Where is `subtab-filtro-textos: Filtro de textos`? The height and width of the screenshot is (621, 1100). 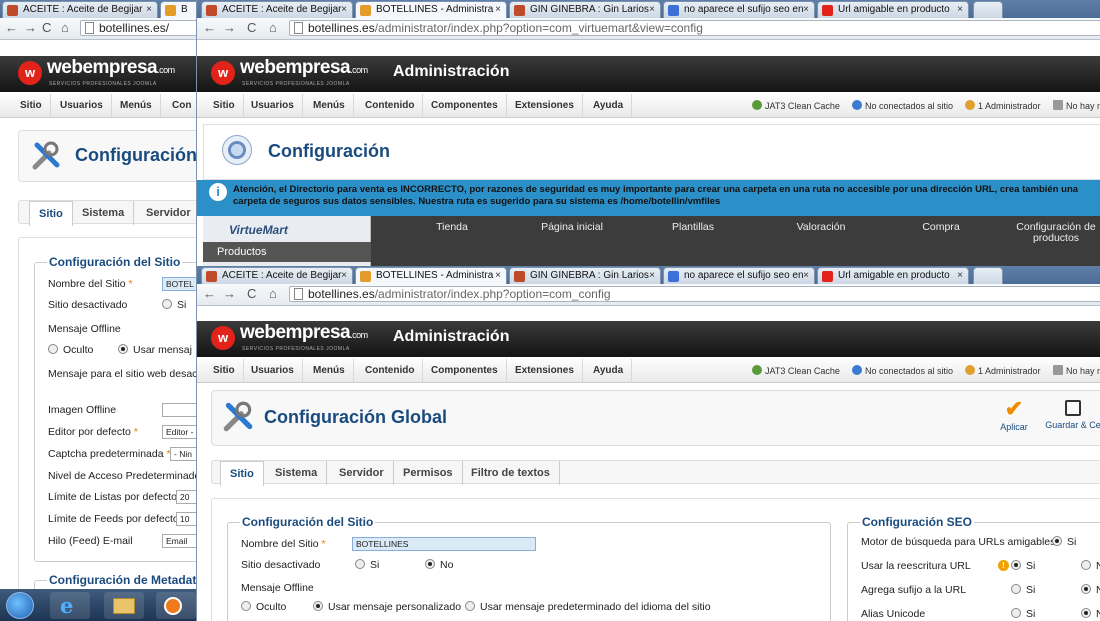
subtab-filtro-textos: Filtro de textos is located at coordinates (511, 473).